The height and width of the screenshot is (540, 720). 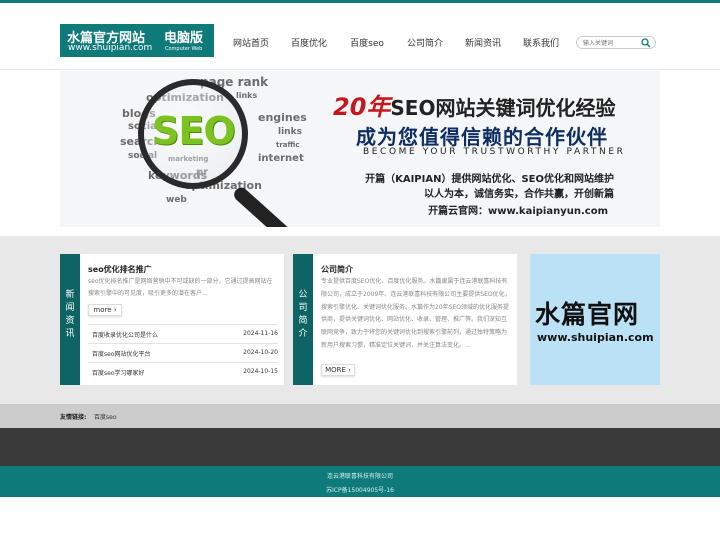 What do you see at coordinates (303, 308) in the screenshot?
I see `side-char: 司` at bounding box center [303, 308].